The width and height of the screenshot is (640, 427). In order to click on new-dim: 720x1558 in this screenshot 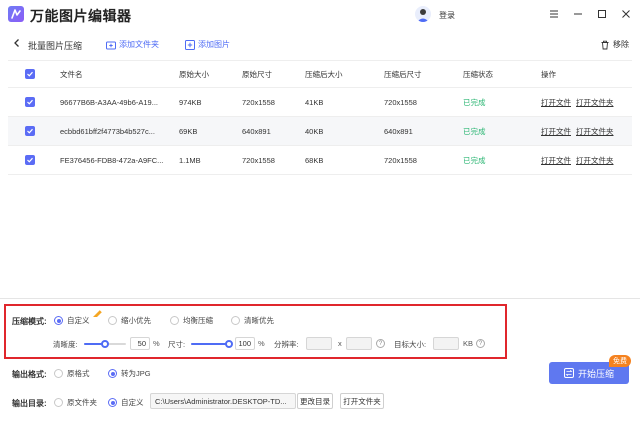, I will do `click(400, 102)`.